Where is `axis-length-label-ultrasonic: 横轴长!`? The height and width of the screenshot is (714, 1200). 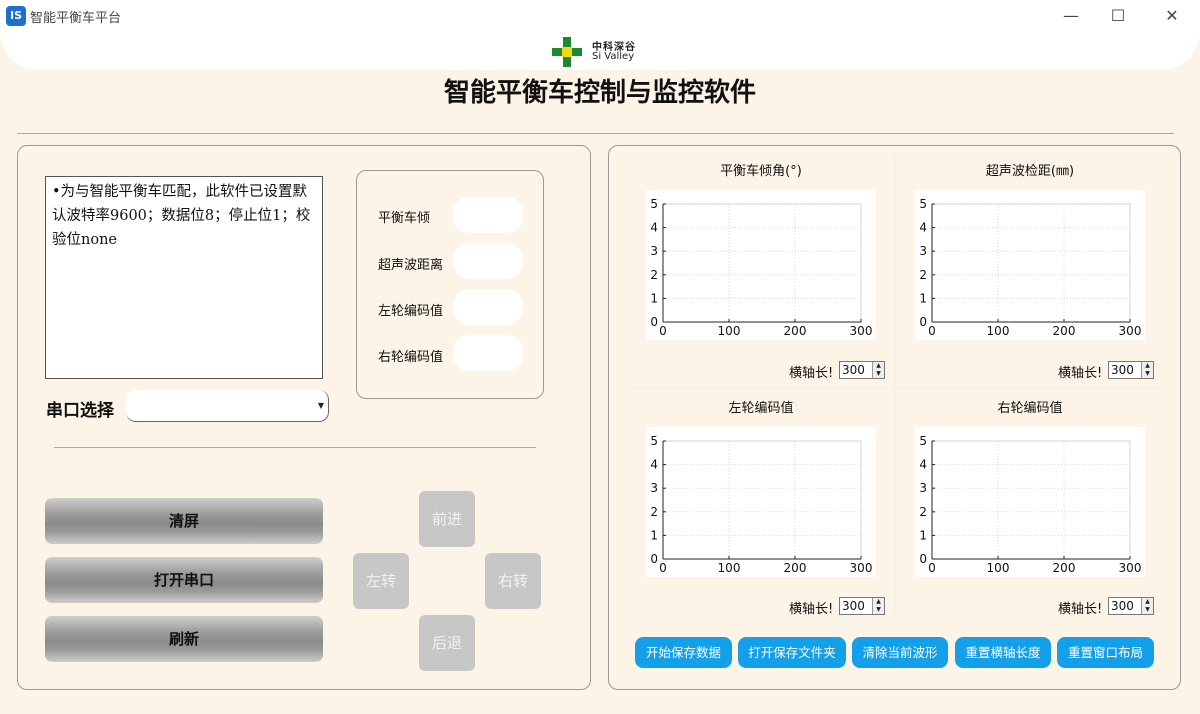 axis-length-label-ultrasonic: 横轴长! is located at coordinates (1080, 373).